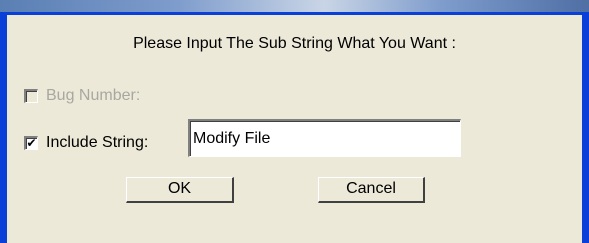 This screenshot has height=243, width=589. Describe the element at coordinates (371, 190) in the screenshot. I see `cancel-button: Cancel` at that location.